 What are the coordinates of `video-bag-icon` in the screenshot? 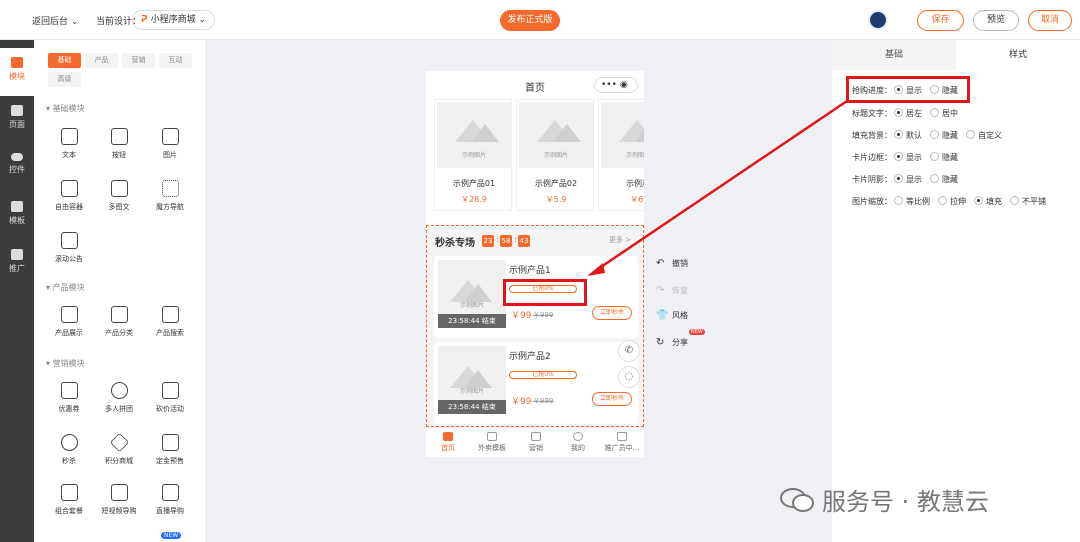 It's located at (119, 492).